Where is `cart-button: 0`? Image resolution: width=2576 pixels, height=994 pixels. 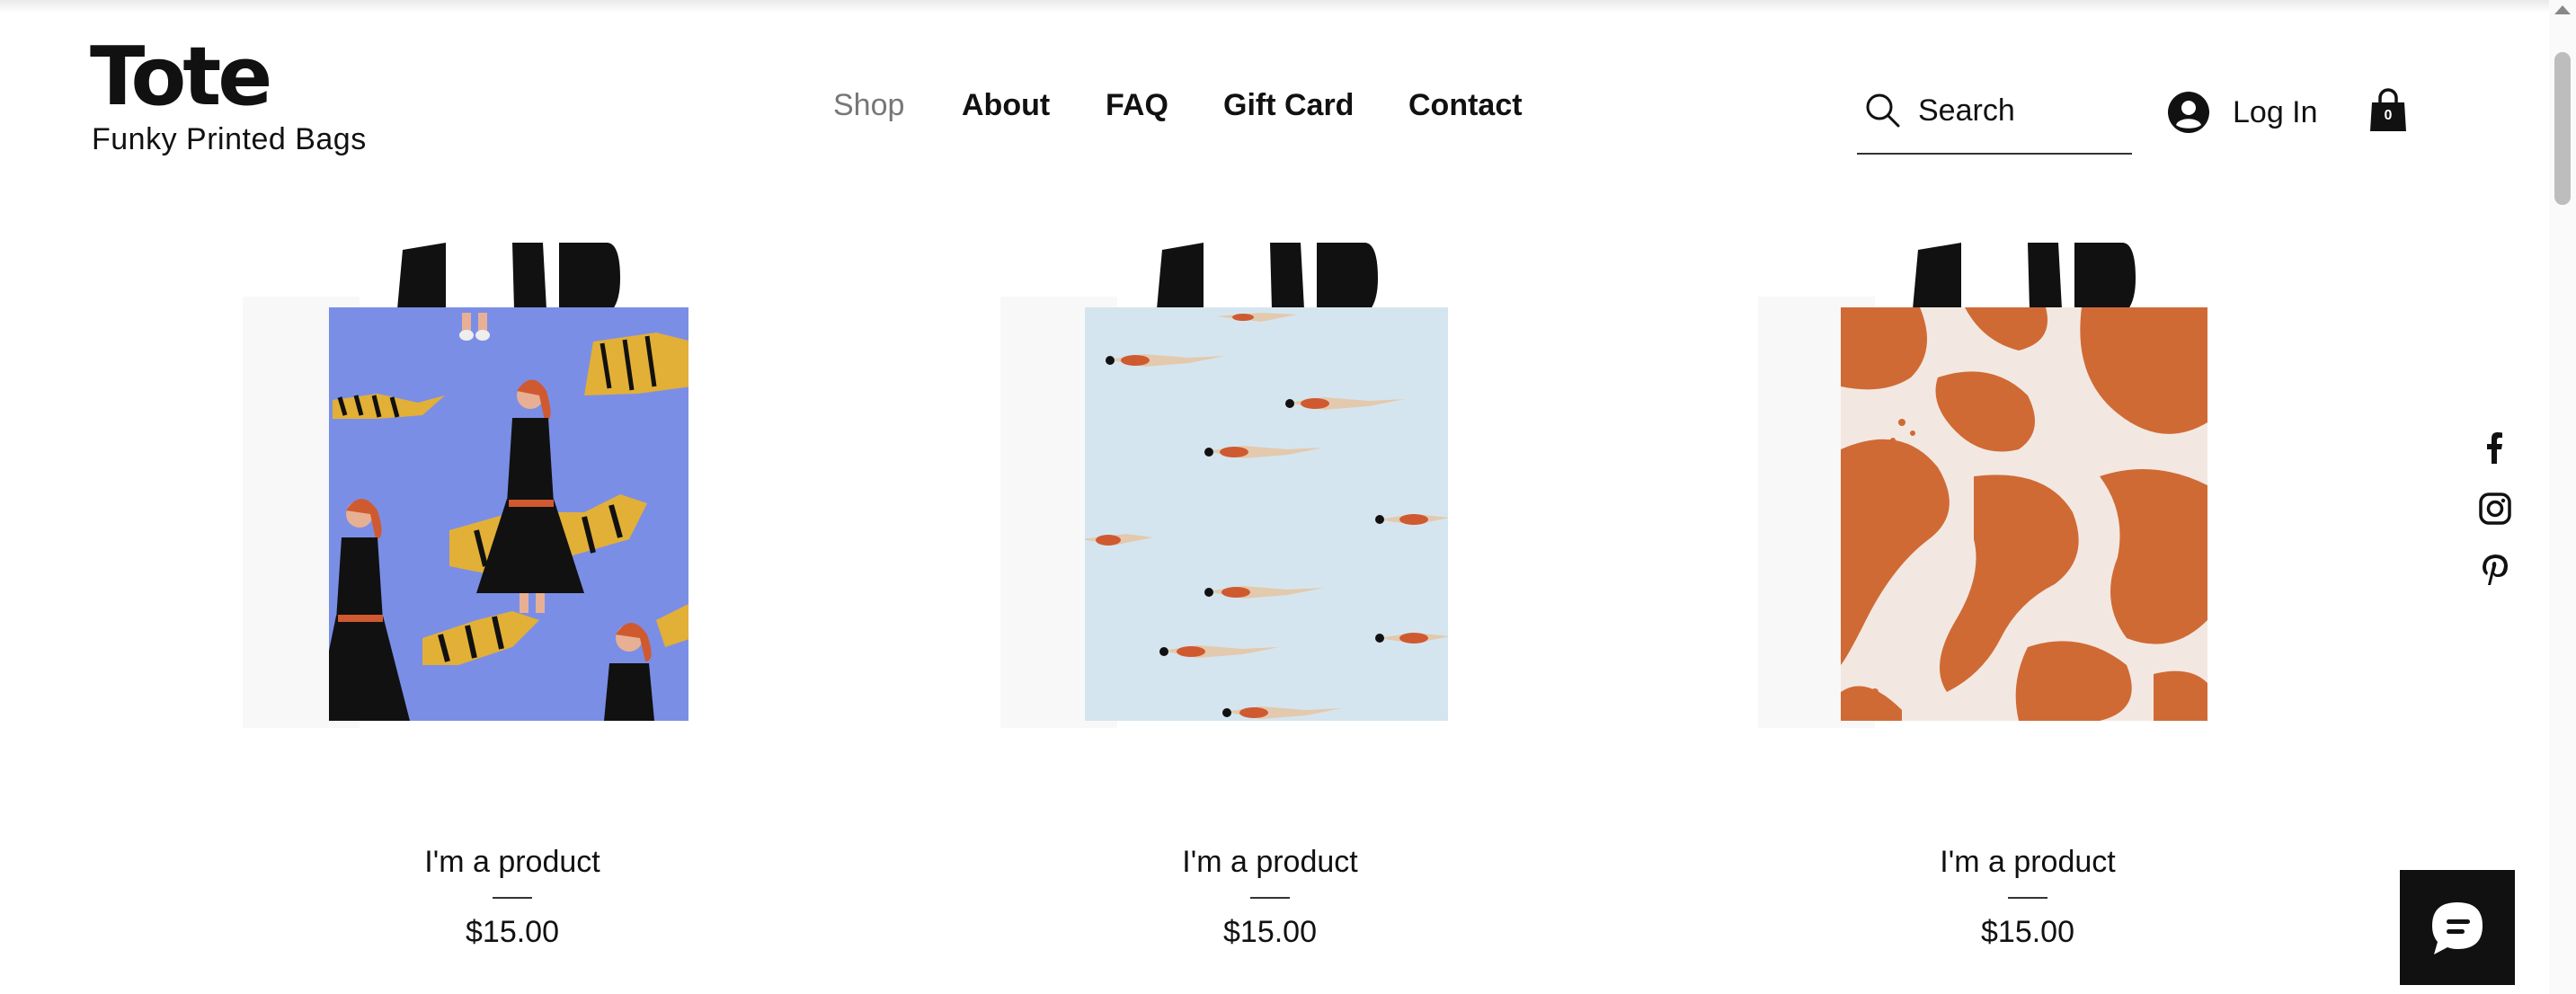 cart-button: 0 is located at coordinates (2388, 111).